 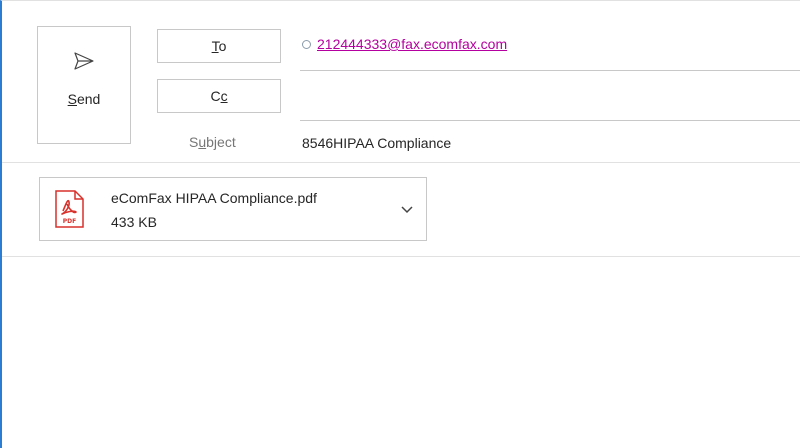 I want to click on to-button-label: To, so click(x=219, y=46).